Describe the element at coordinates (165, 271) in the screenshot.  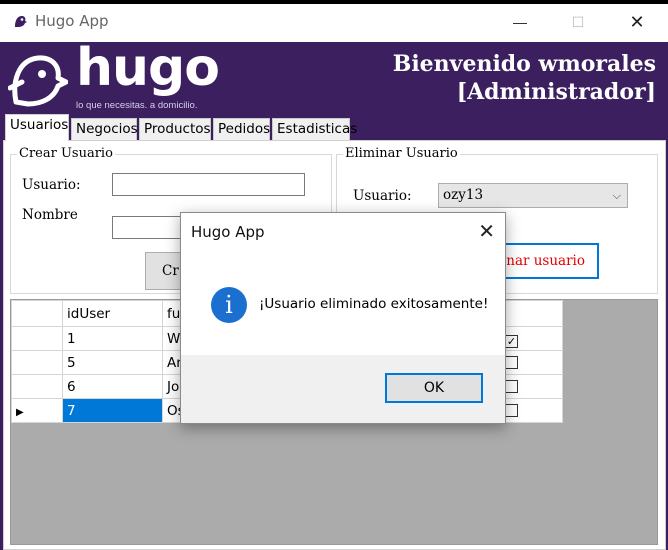
I see `create-user-button: Cr` at that location.